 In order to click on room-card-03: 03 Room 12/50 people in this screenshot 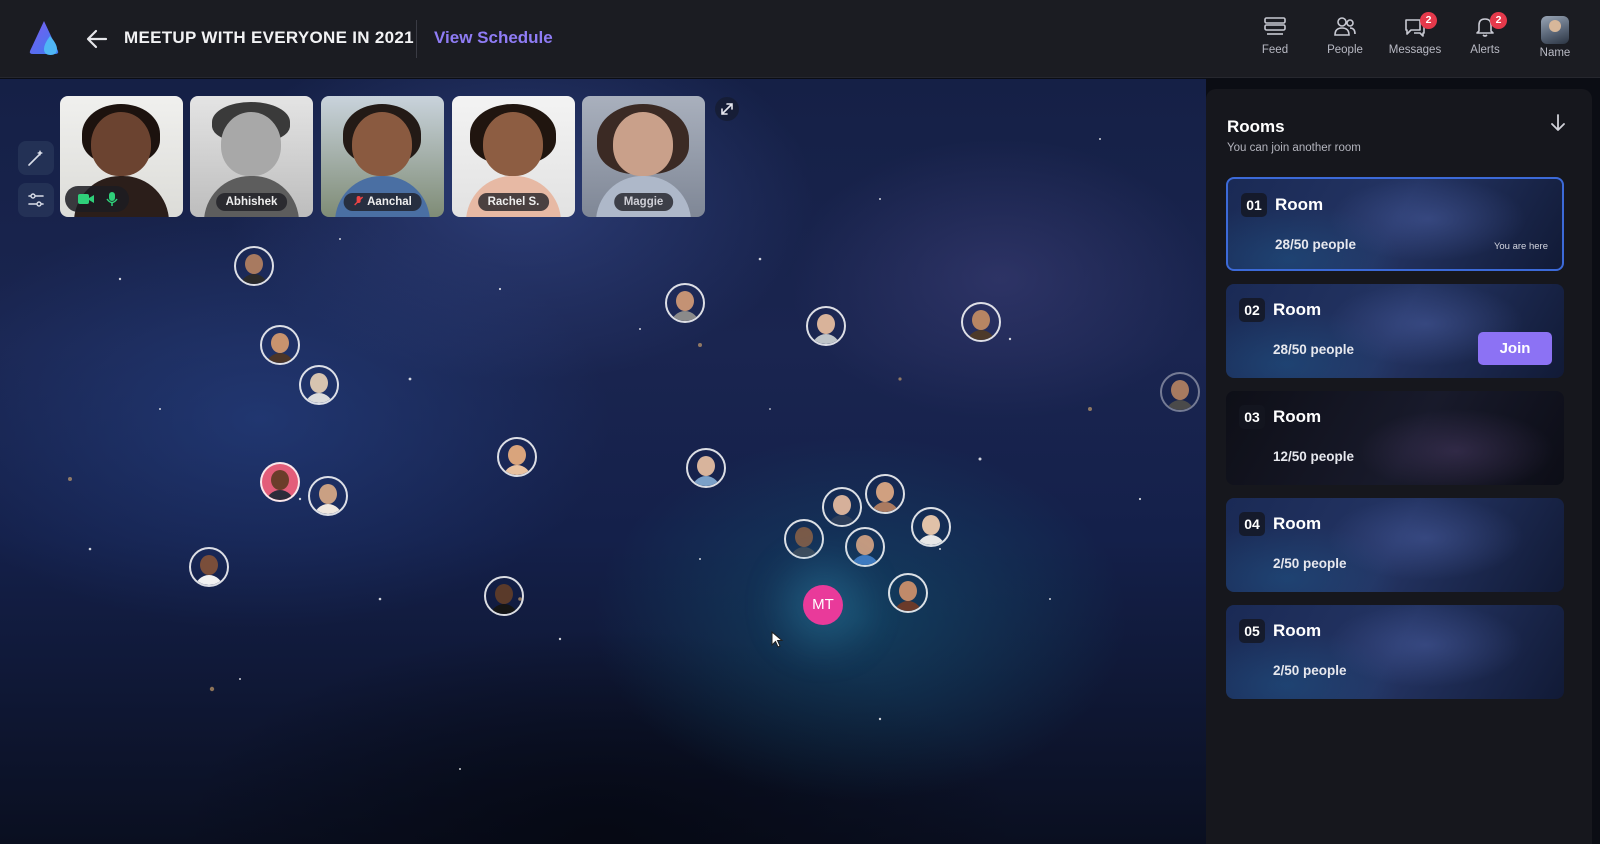, I will do `click(1395, 438)`.